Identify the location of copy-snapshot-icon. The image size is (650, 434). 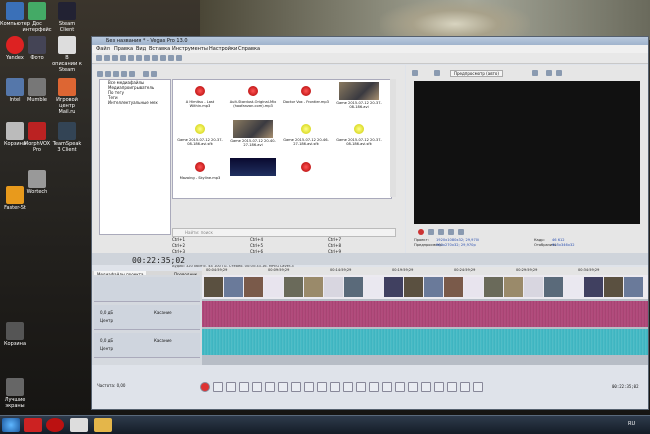
(559, 73).